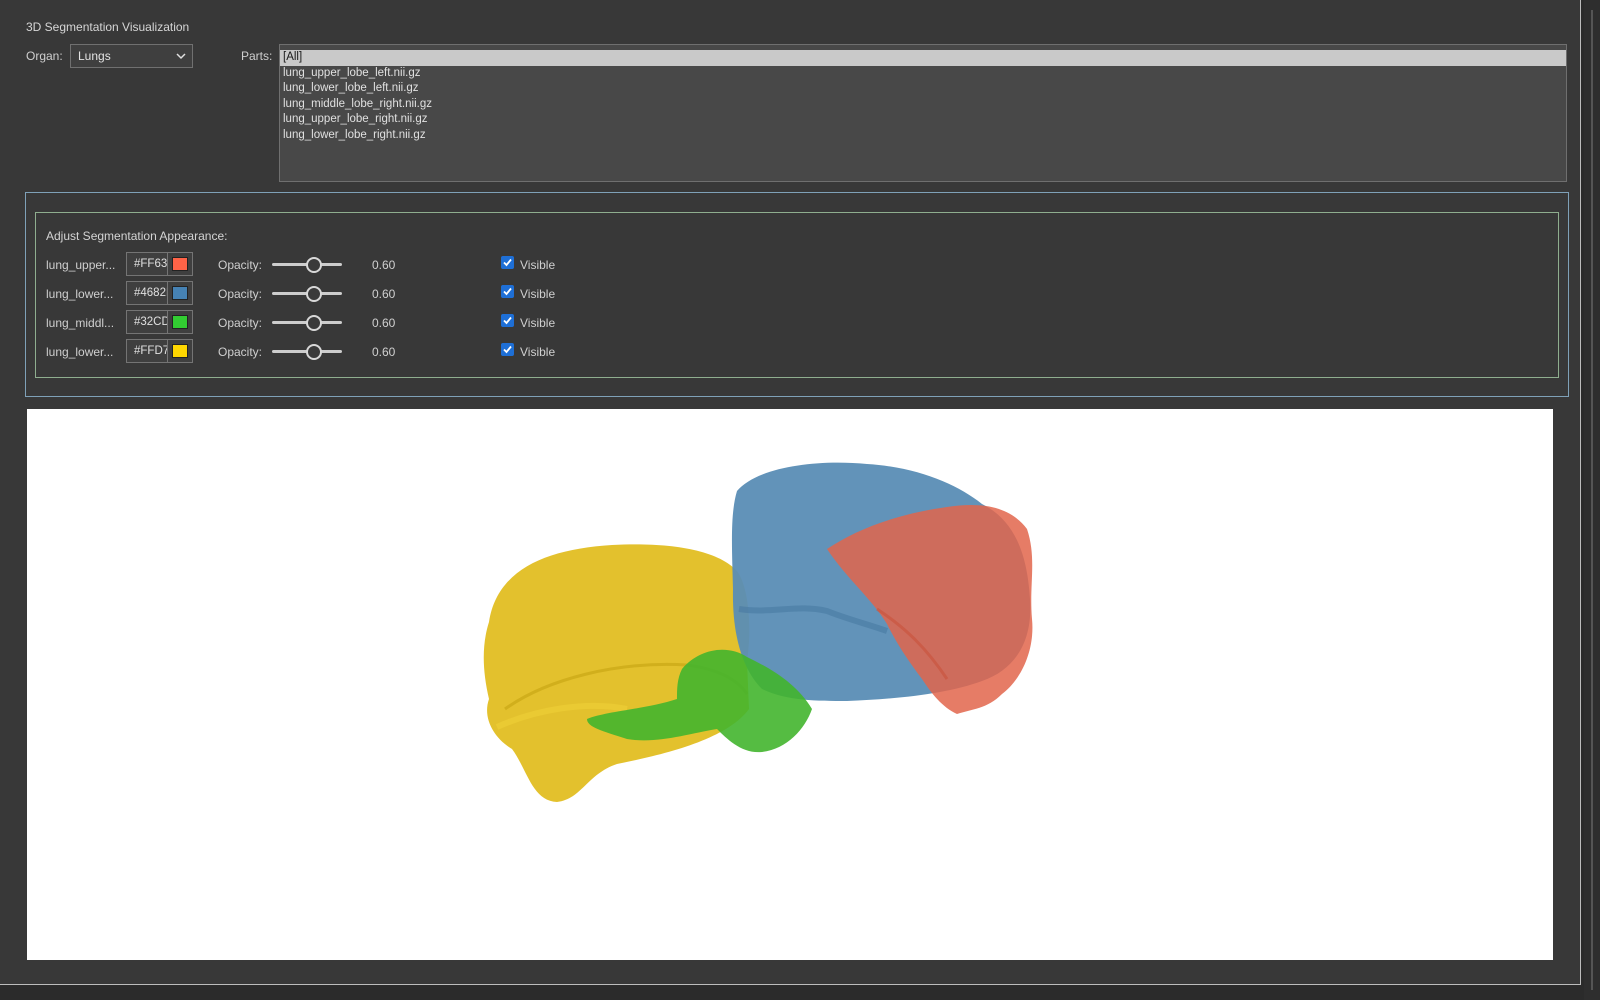 Image resolution: width=1600 pixels, height=1000 pixels. I want to click on organ-select-value: Lungs, so click(94, 56).